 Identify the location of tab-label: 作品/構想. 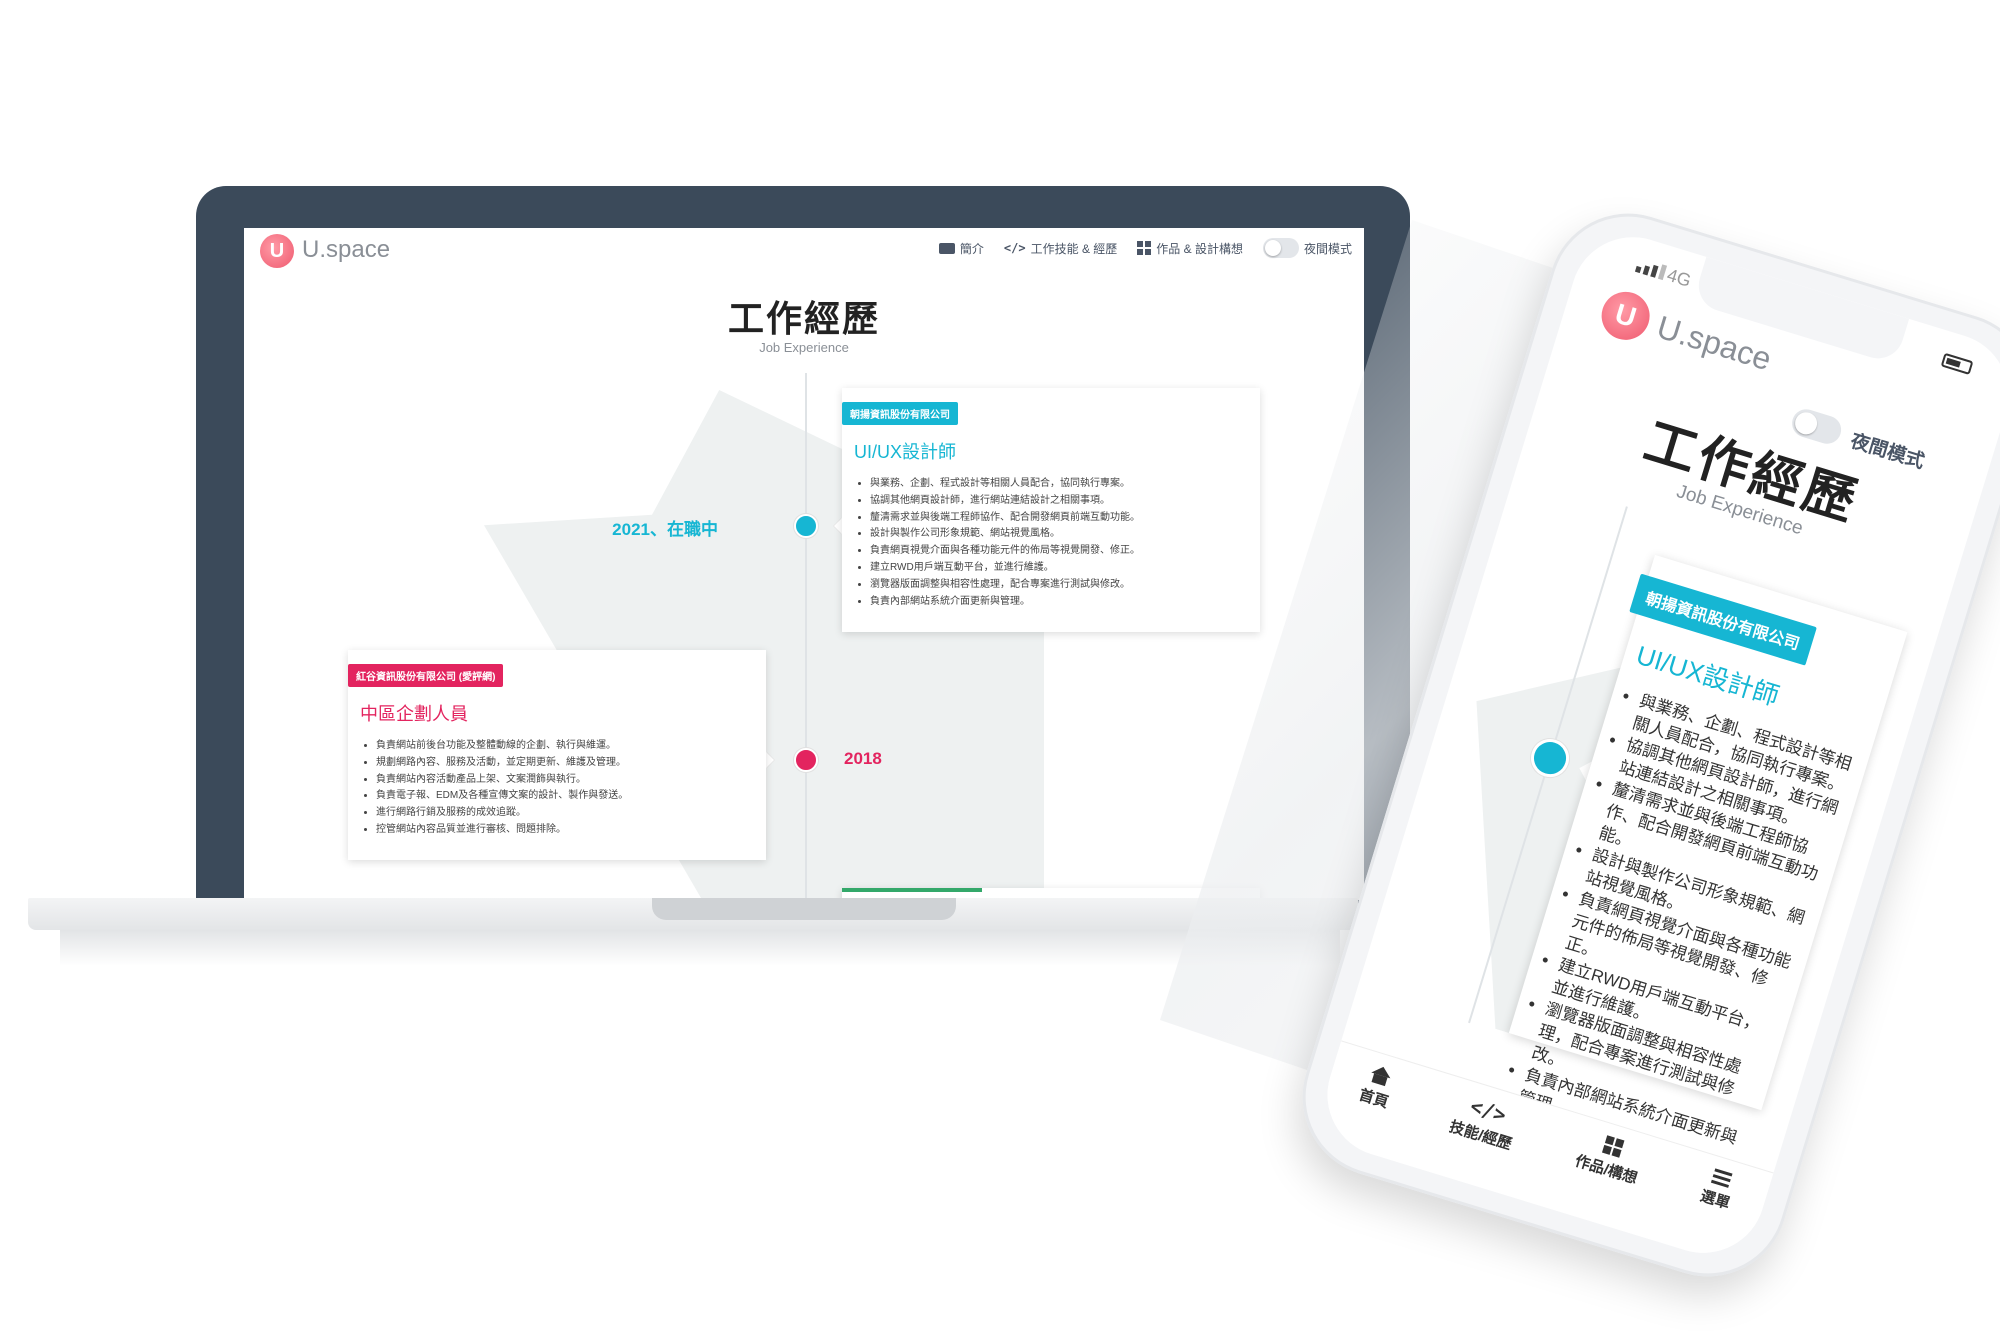
(1606, 1170).